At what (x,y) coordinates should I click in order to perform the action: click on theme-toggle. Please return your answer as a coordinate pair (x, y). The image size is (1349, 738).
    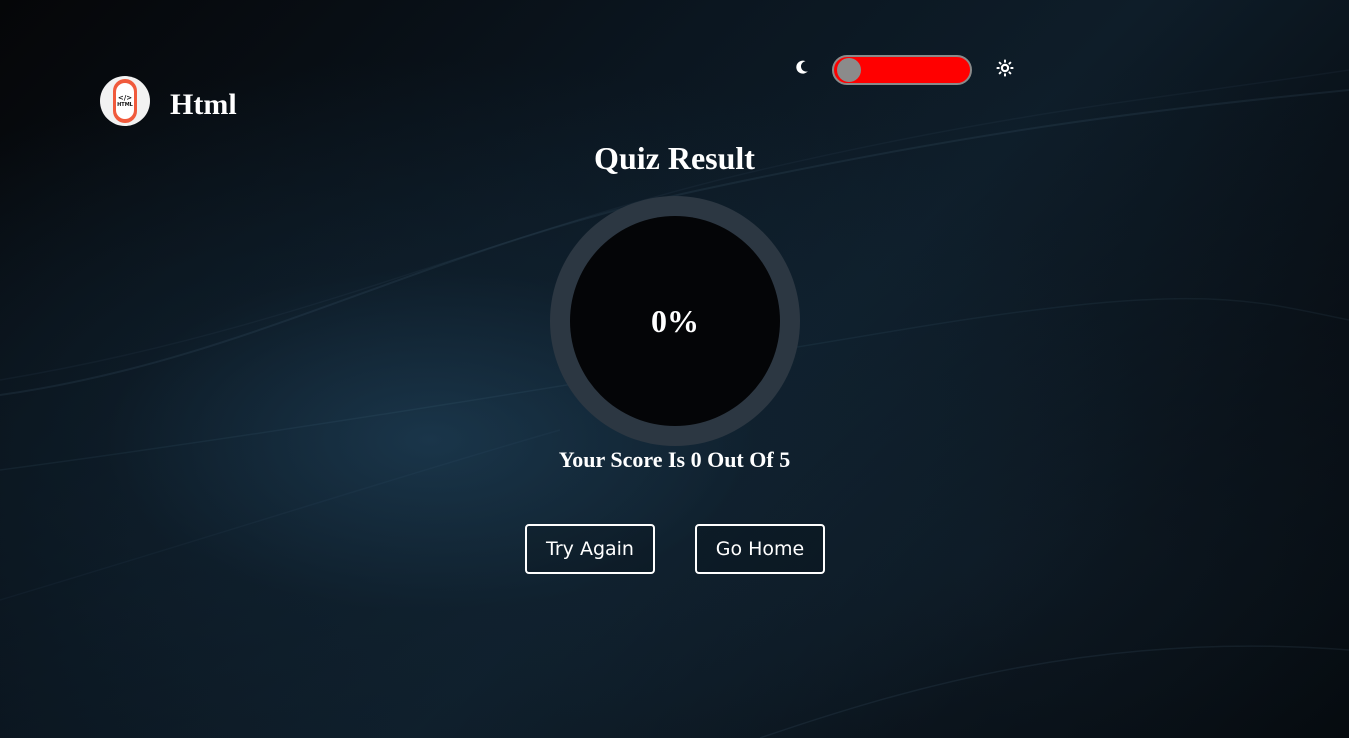
    Looking at the image, I should click on (902, 70).